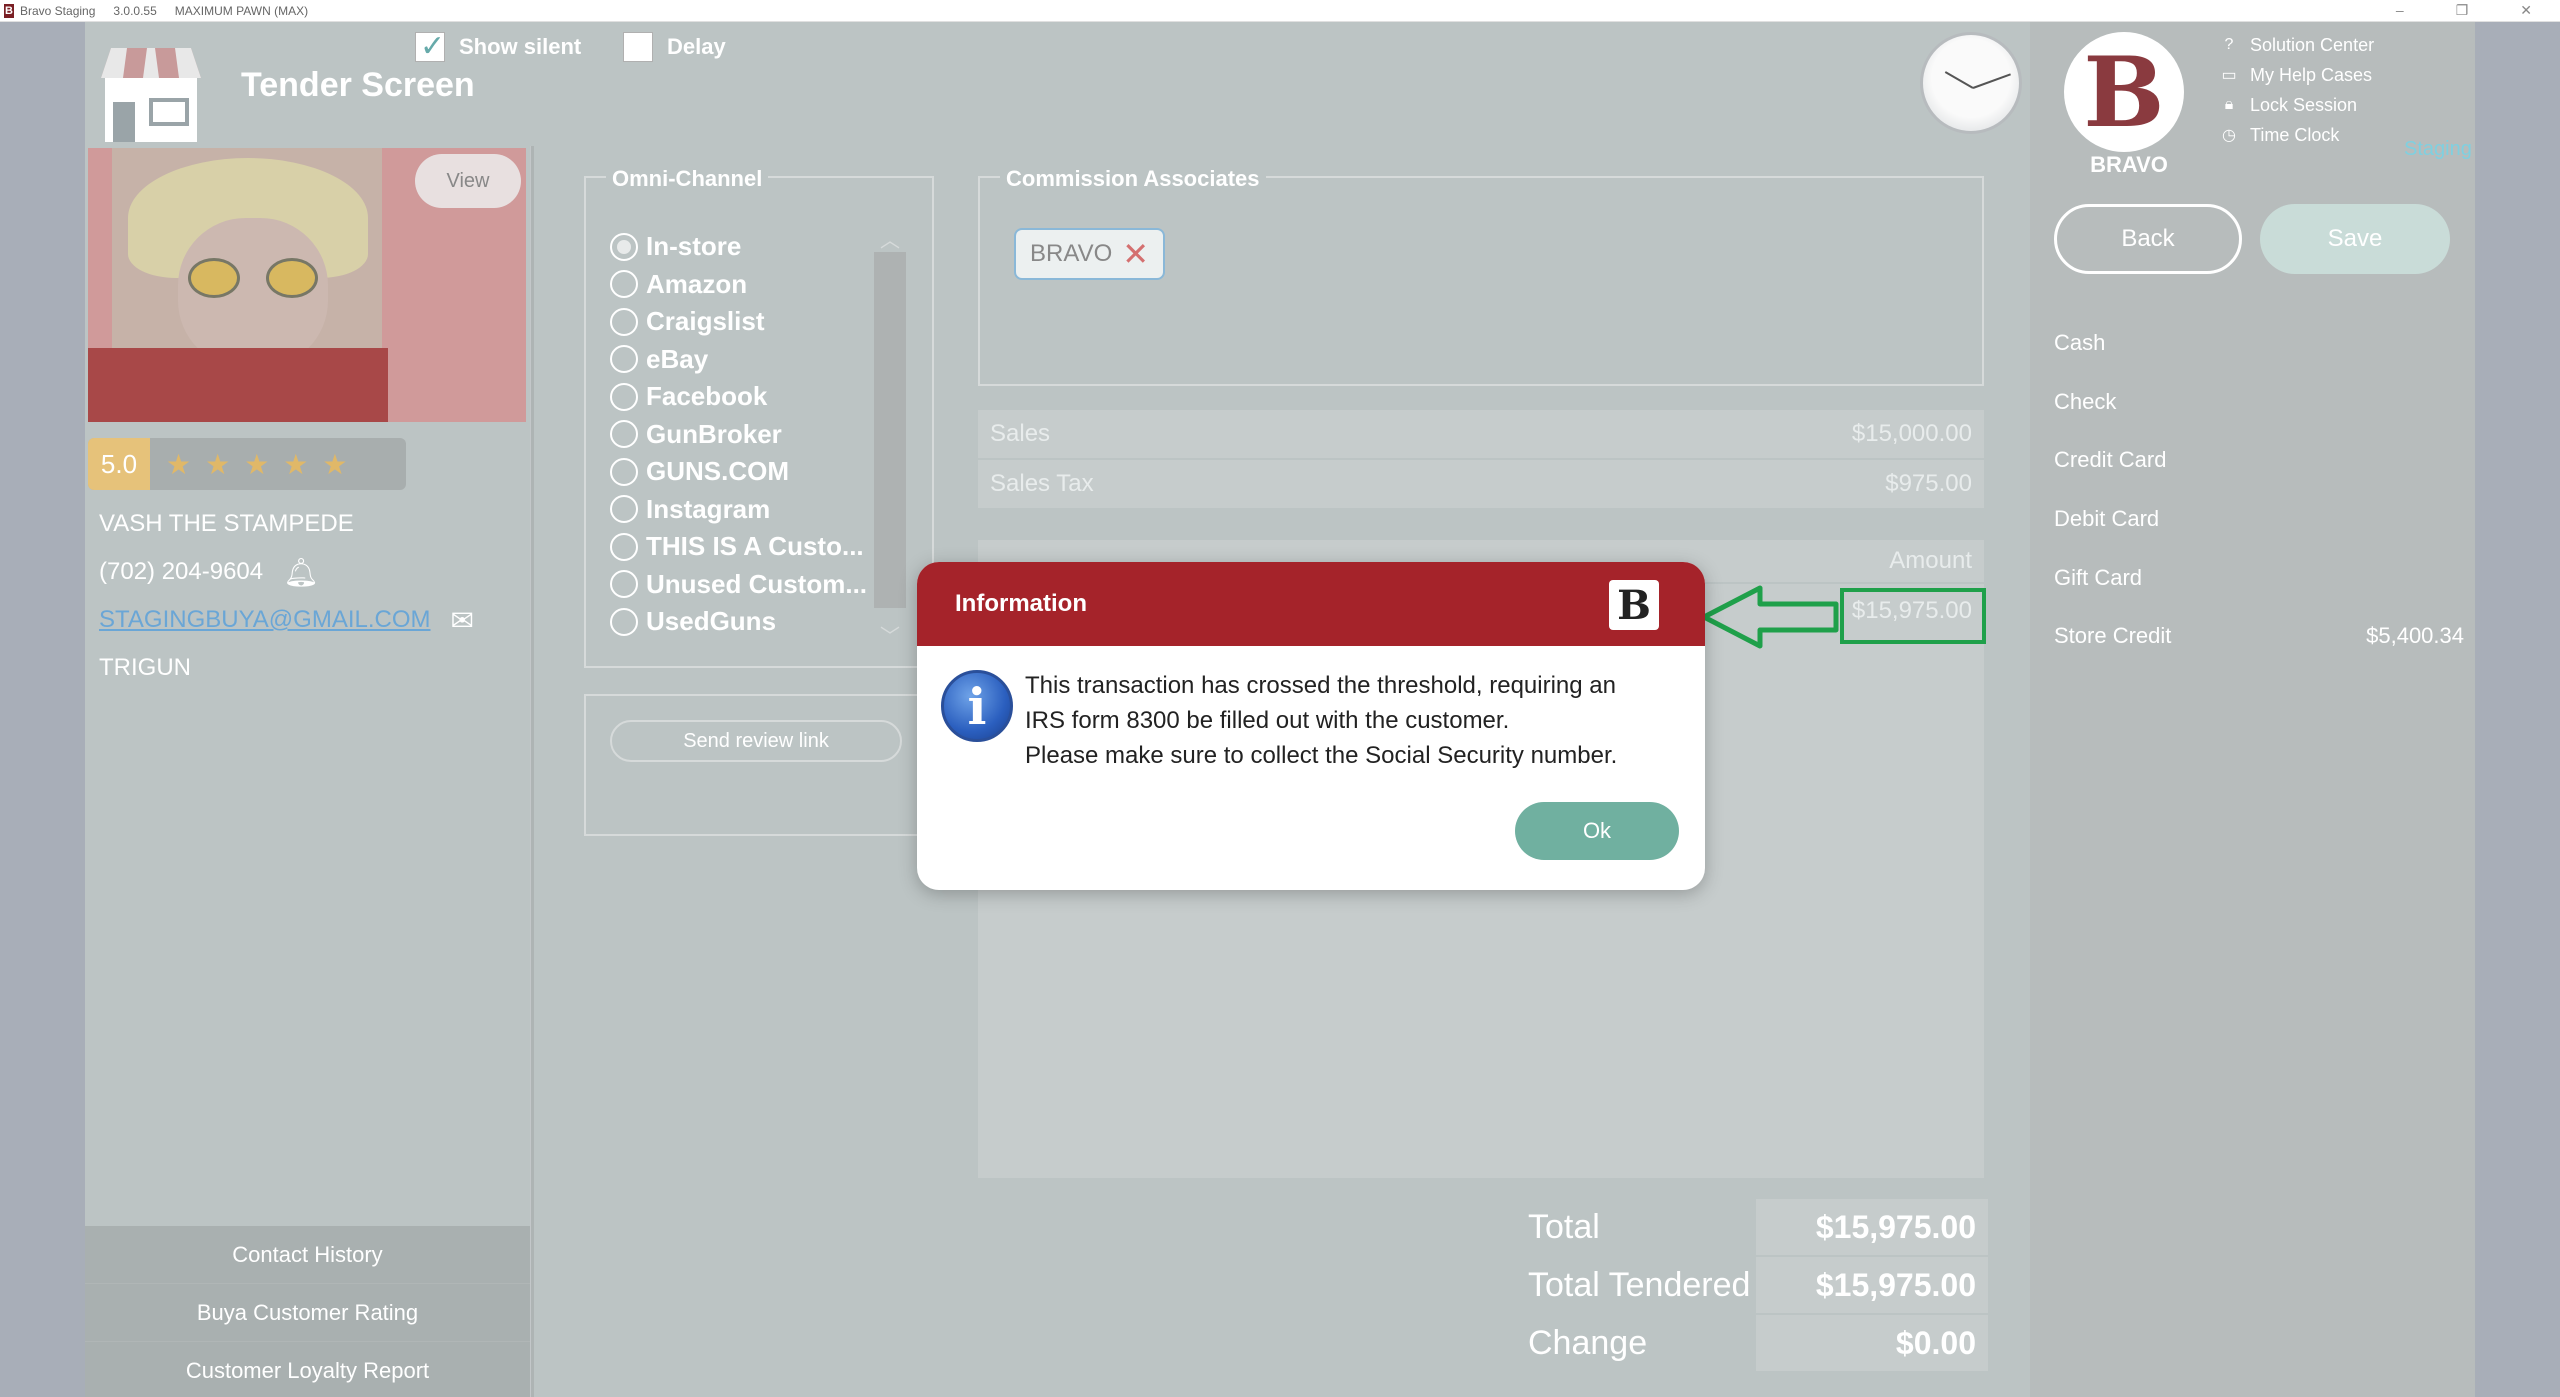 The width and height of the screenshot is (2560, 1397). I want to click on bravo-logo-icon: B, so click(2124, 92).